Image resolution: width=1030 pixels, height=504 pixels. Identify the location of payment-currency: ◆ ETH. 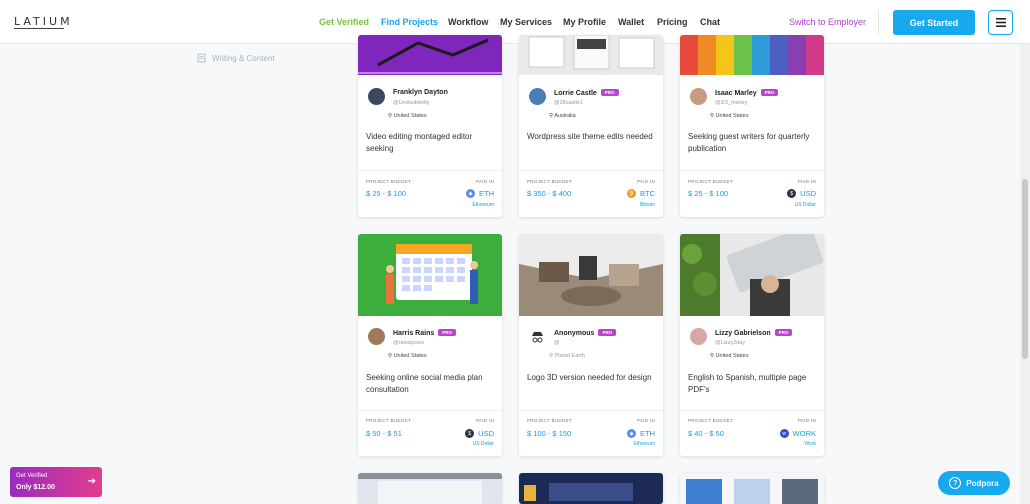
(480, 193).